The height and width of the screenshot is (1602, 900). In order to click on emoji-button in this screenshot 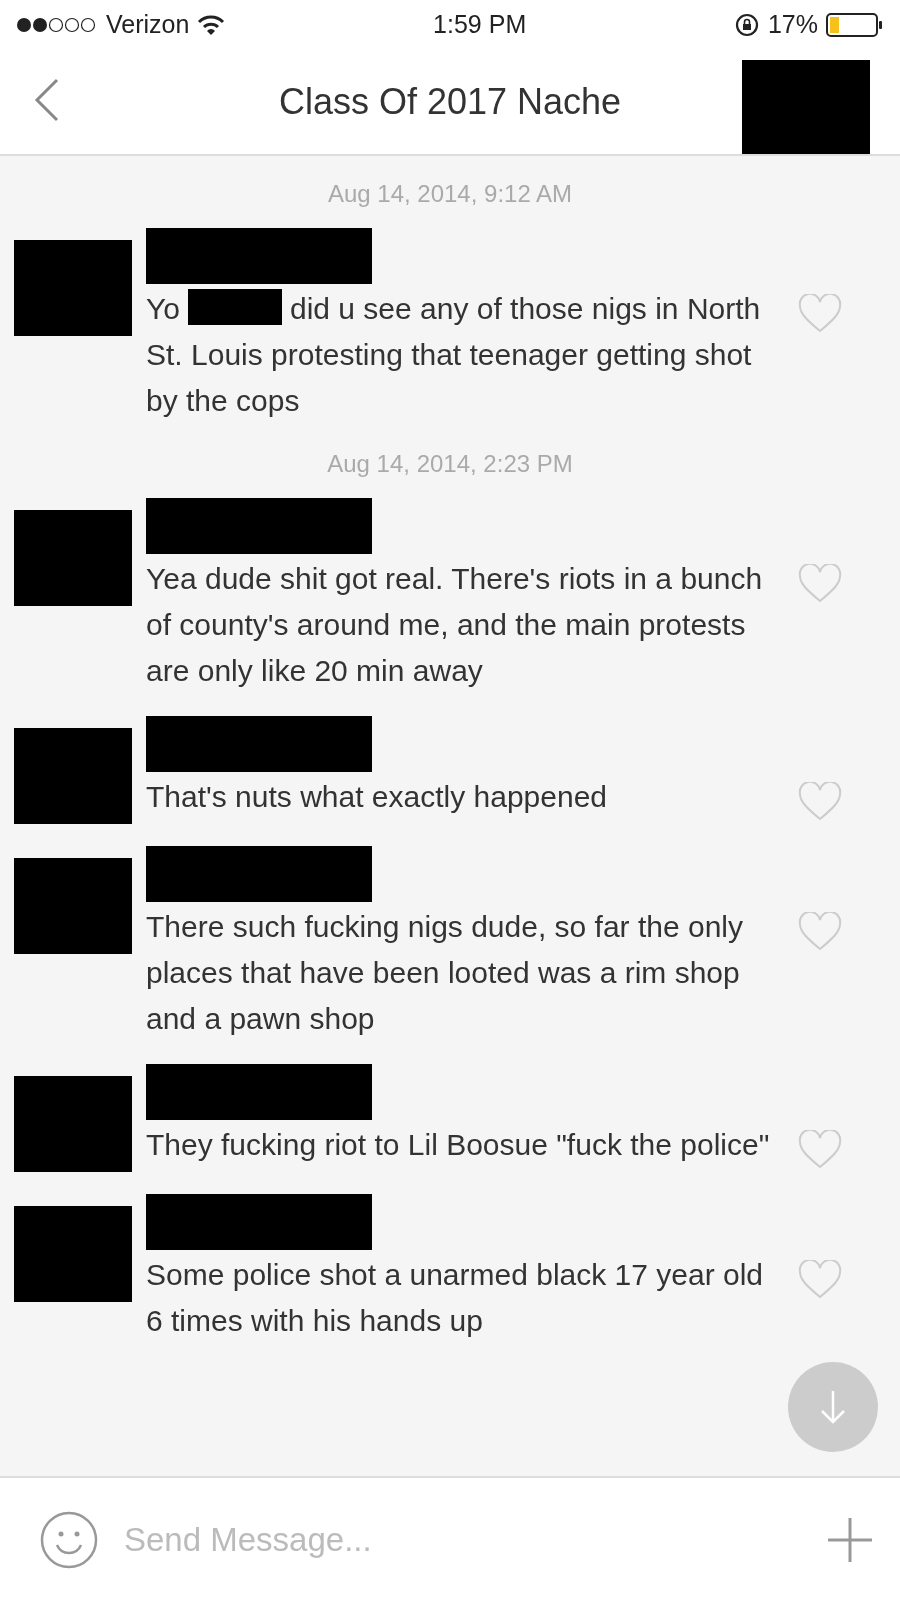, I will do `click(69, 1540)`.